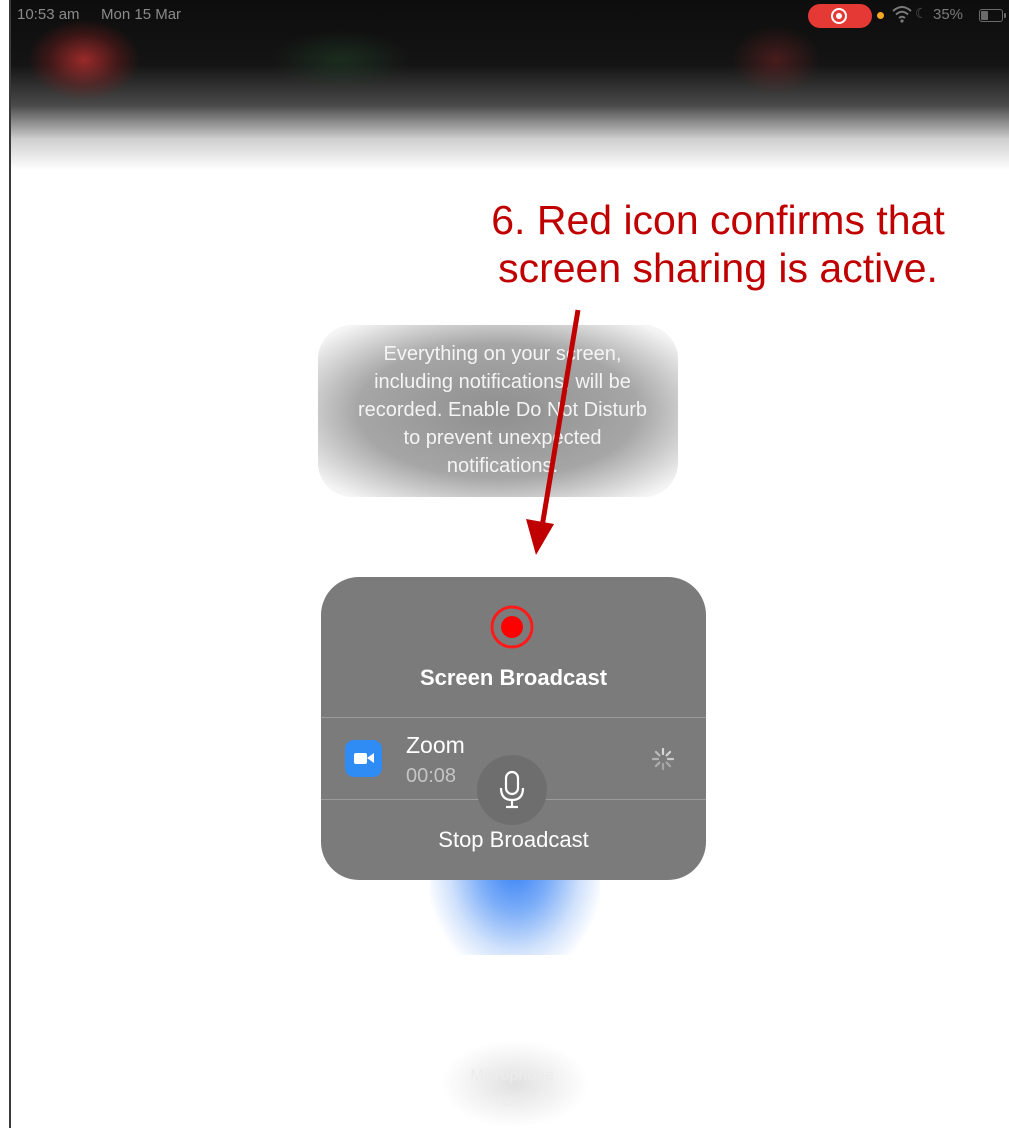 Image resolution: width=1009 pixels, height=1128 pixels. I want to click on annotation-line-2: screen sharing is active., so click(718, 268).